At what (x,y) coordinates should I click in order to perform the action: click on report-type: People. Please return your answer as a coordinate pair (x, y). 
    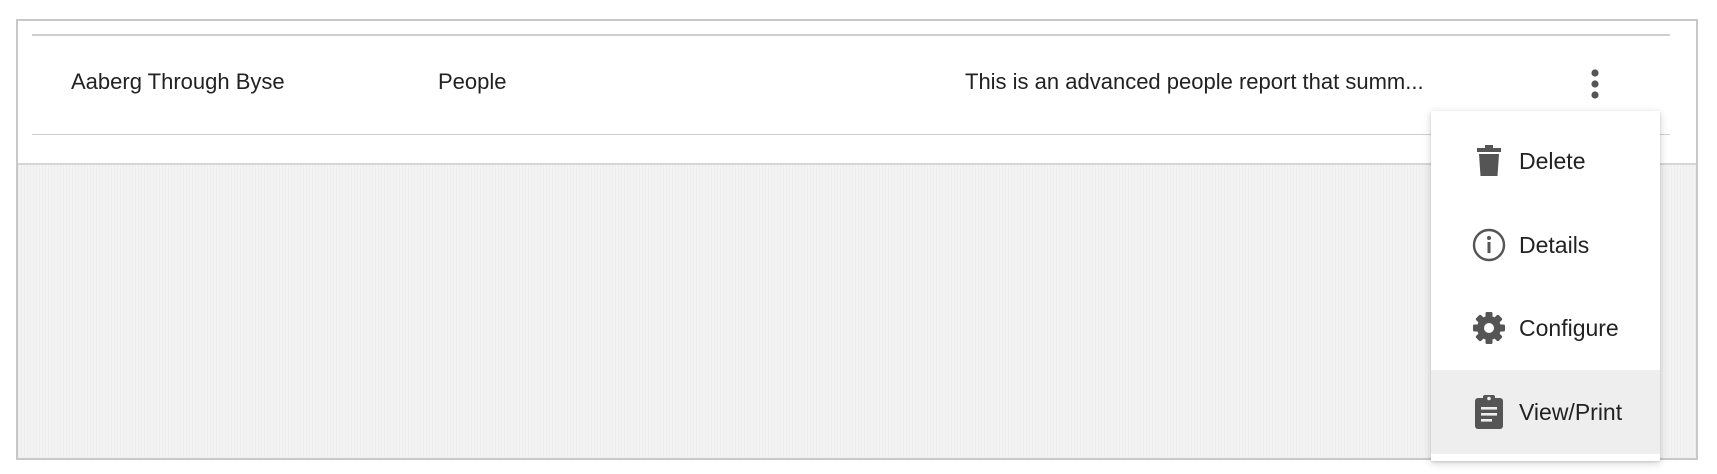
    Looking at the image, I should click on (472, 81).